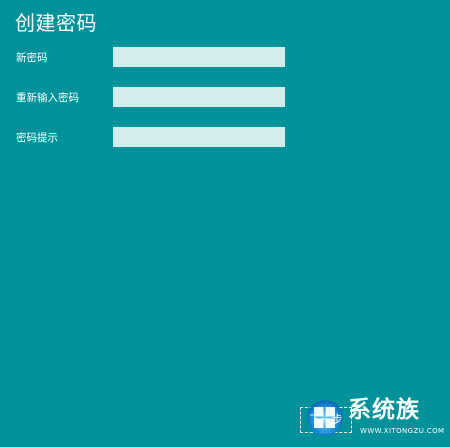 The width and height of the screenshot is (450, 447). I want to click on password-hint-input, so click(199, 137).